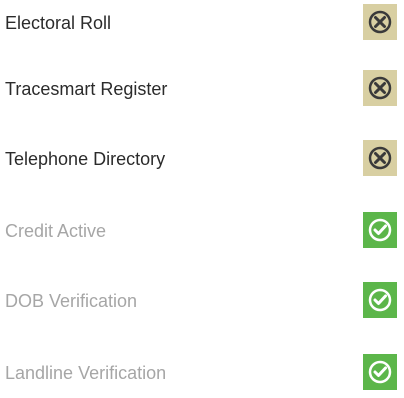 The width and height of the screenshot is (404, 398). What do you see at coordinates (202, 24) in the screenshot?
I see `check-row-electoral-roll: Electoral Roll` at bounding box center [202, 24].